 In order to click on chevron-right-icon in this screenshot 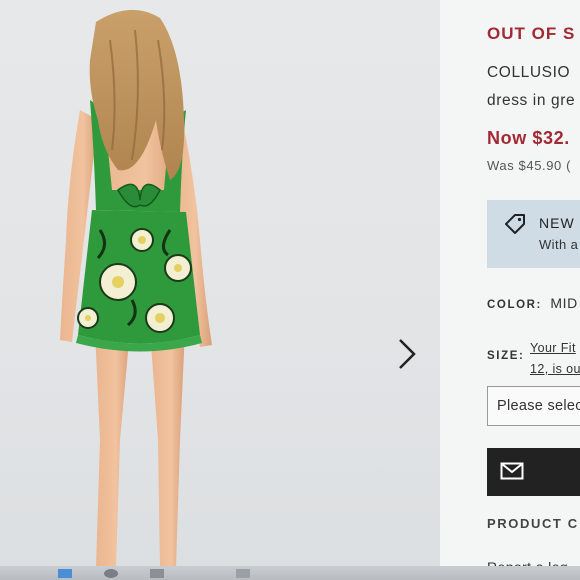, I will do `click(407, 354)`.